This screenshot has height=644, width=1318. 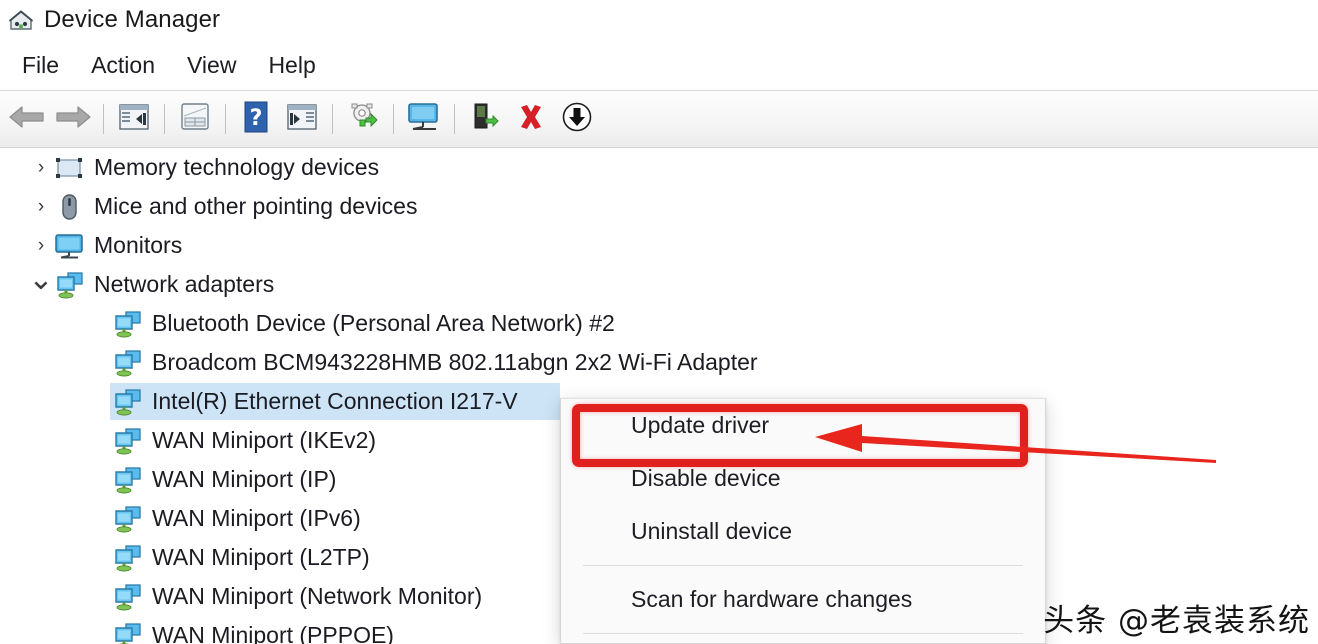 What do you see at coordinates (123, 65) in the screenshot?
I see `menu-action: Action` at bounding box center [123, 65].